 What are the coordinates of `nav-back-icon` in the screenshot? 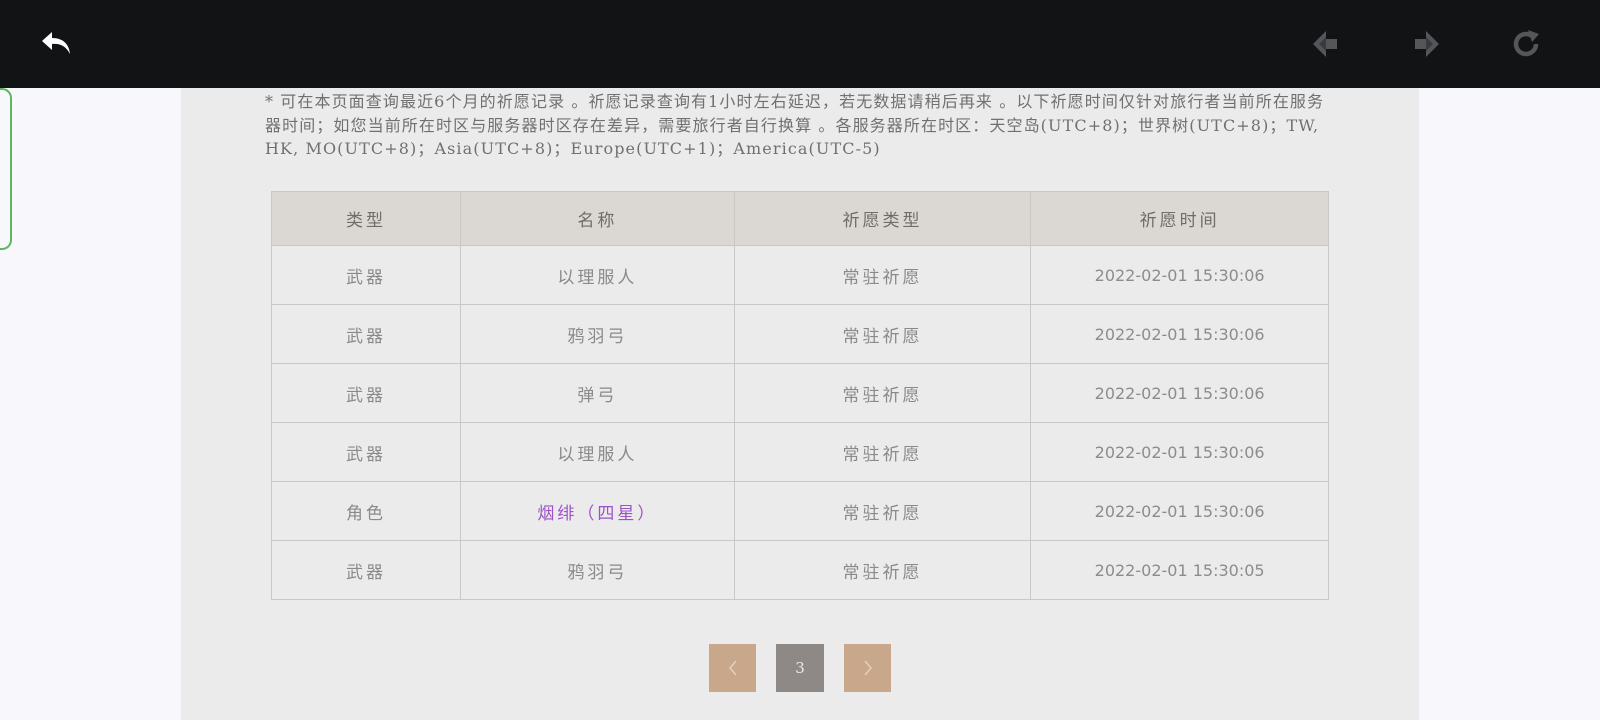 It's located at (1325, 44).